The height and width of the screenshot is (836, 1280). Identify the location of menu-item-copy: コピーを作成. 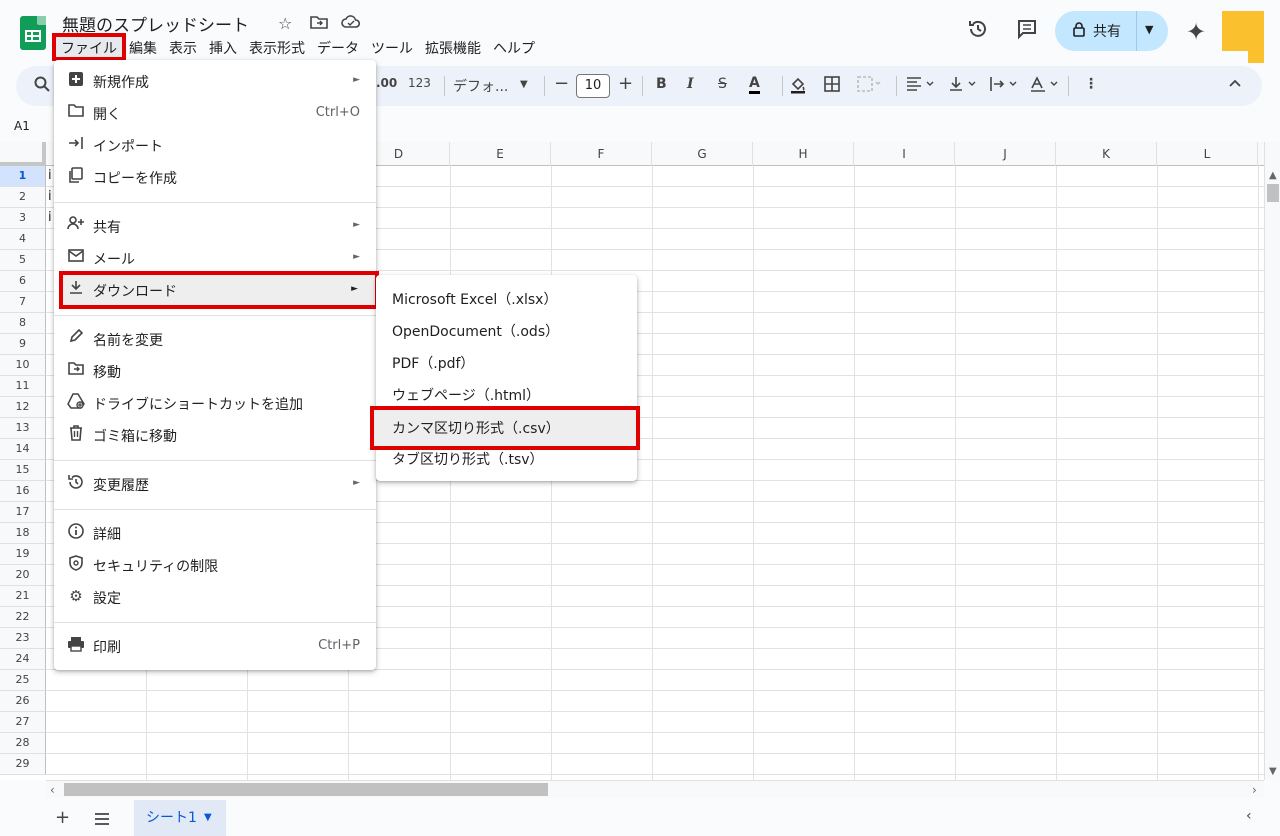
(215, 177).